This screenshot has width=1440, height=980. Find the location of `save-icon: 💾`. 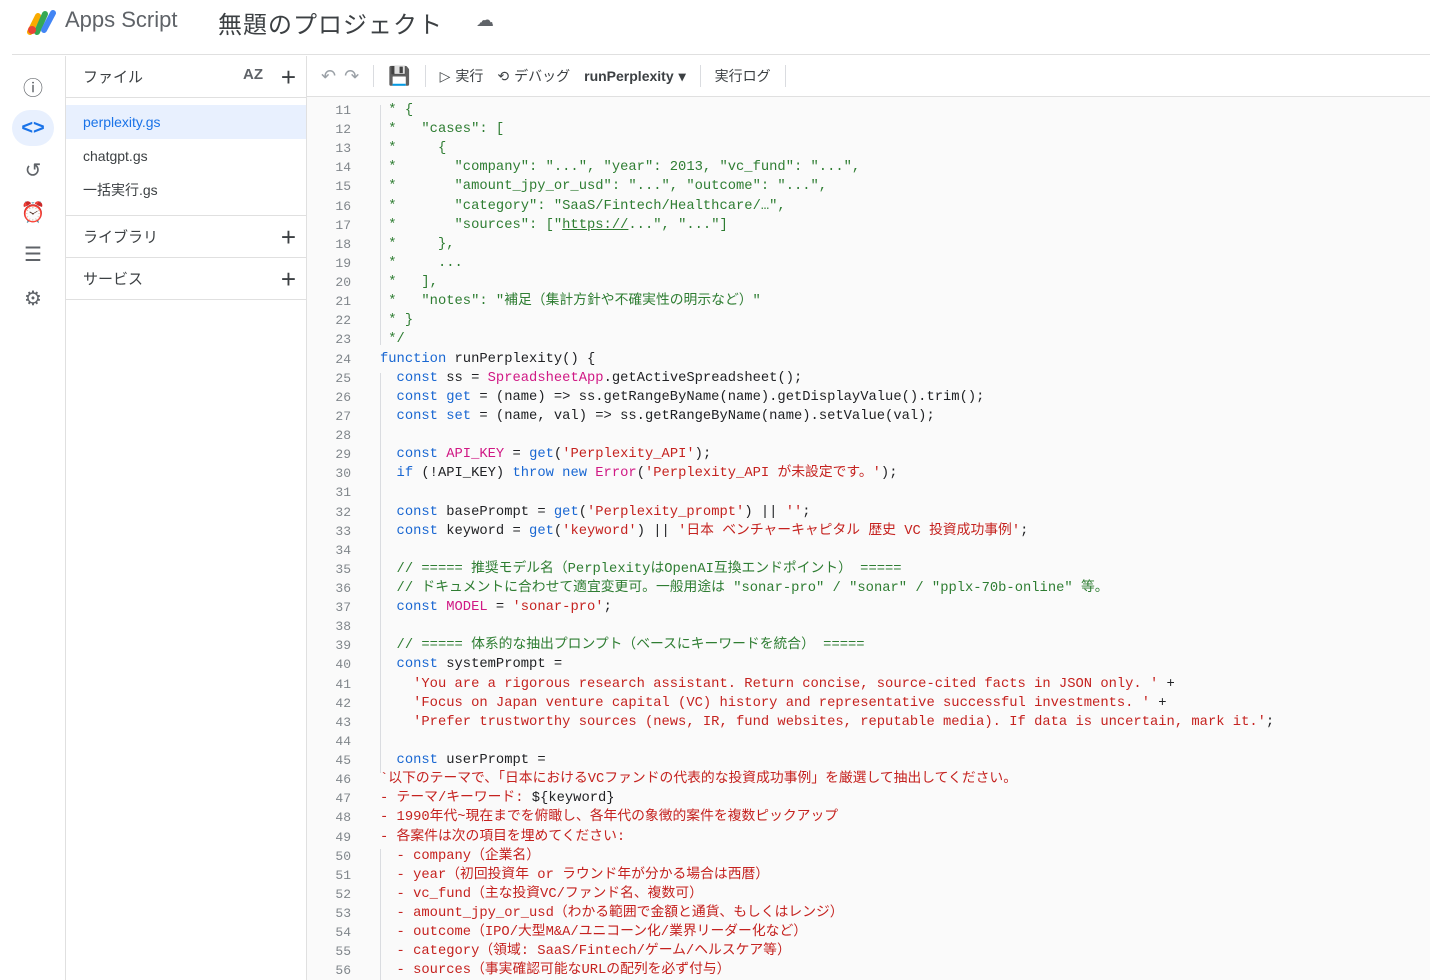

save-icon: 💾 is located at coordinates (399, 76).